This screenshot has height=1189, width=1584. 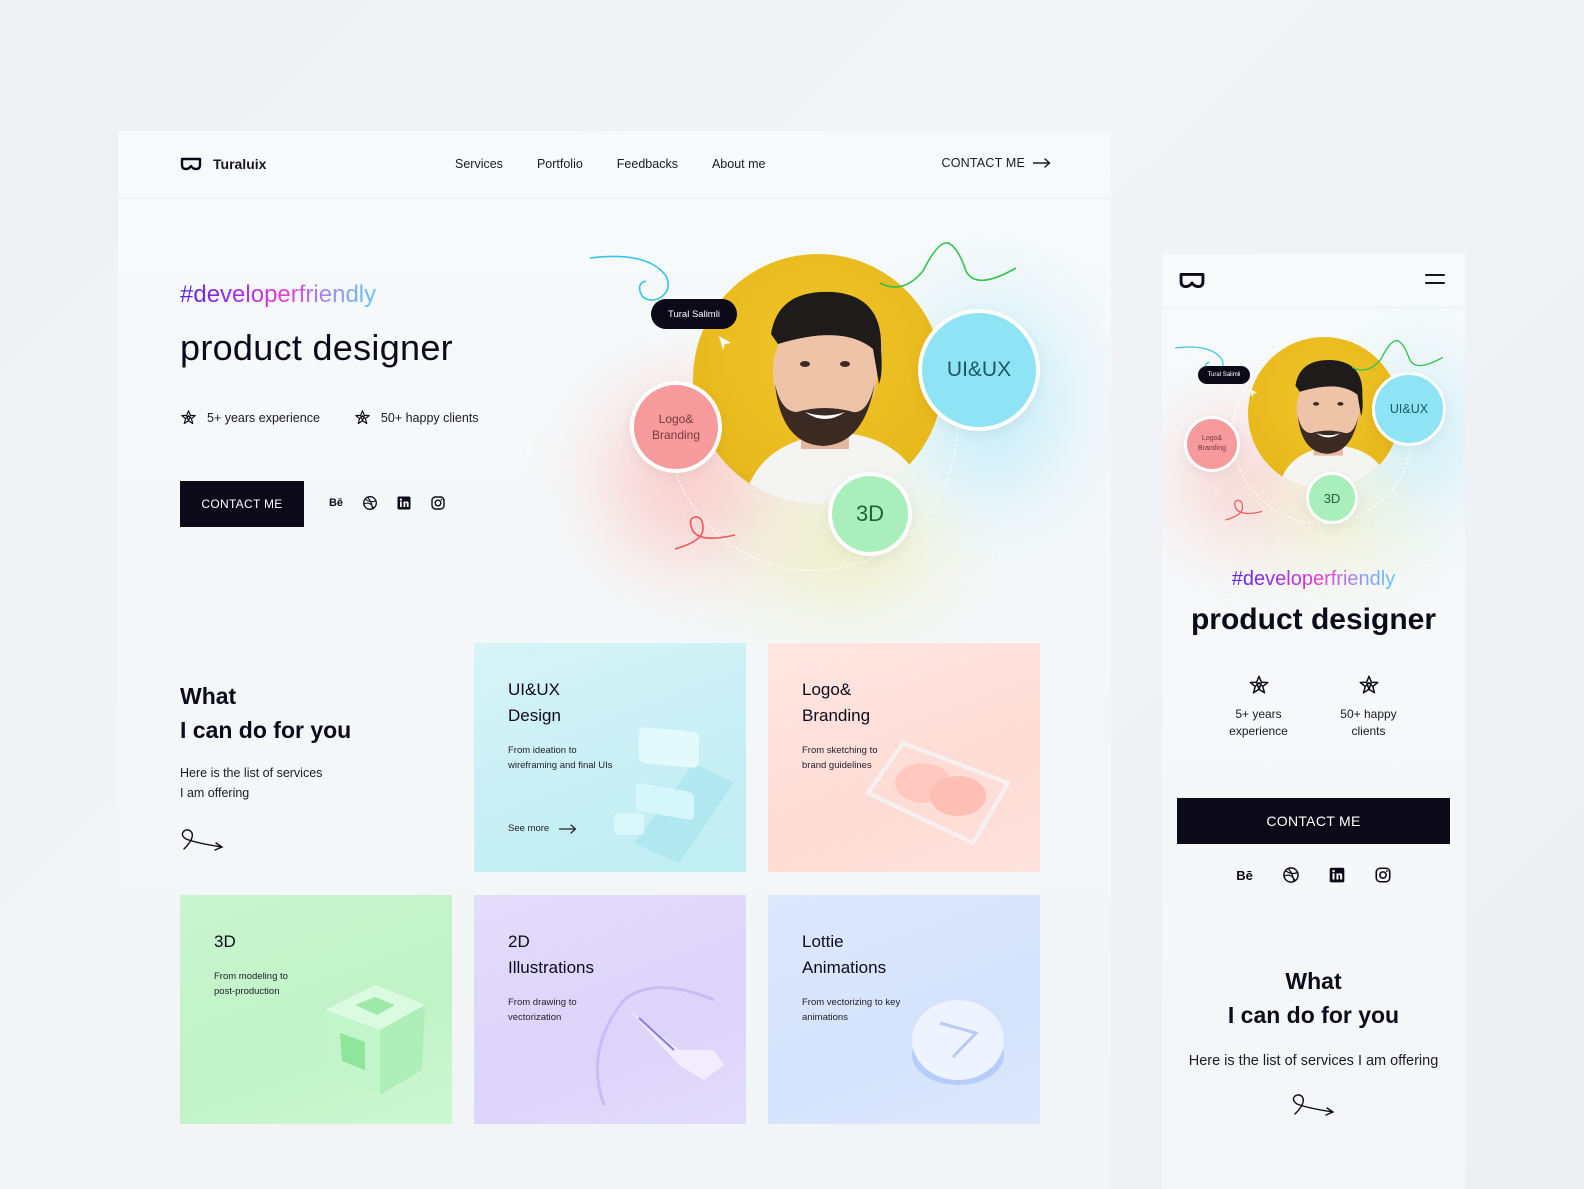 What do you see at coordinates (1368, 723) in the screenshot?
I see `stat-label: 50+ happy clients` at bounding box center [1368, 723].